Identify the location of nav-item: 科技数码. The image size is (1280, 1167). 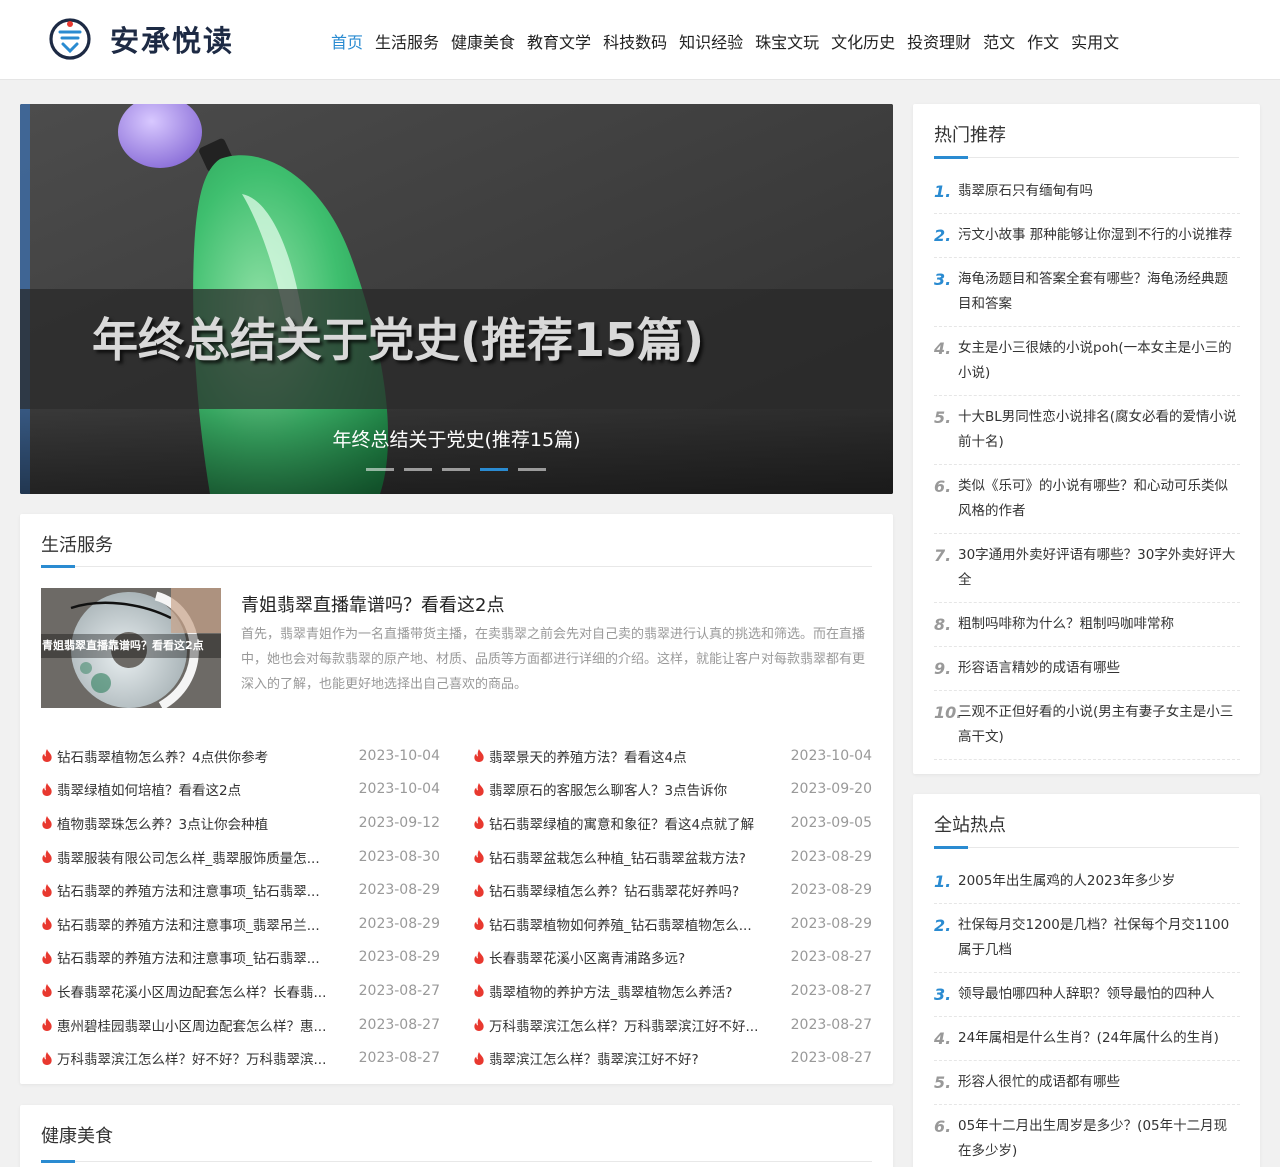
(635, 41).